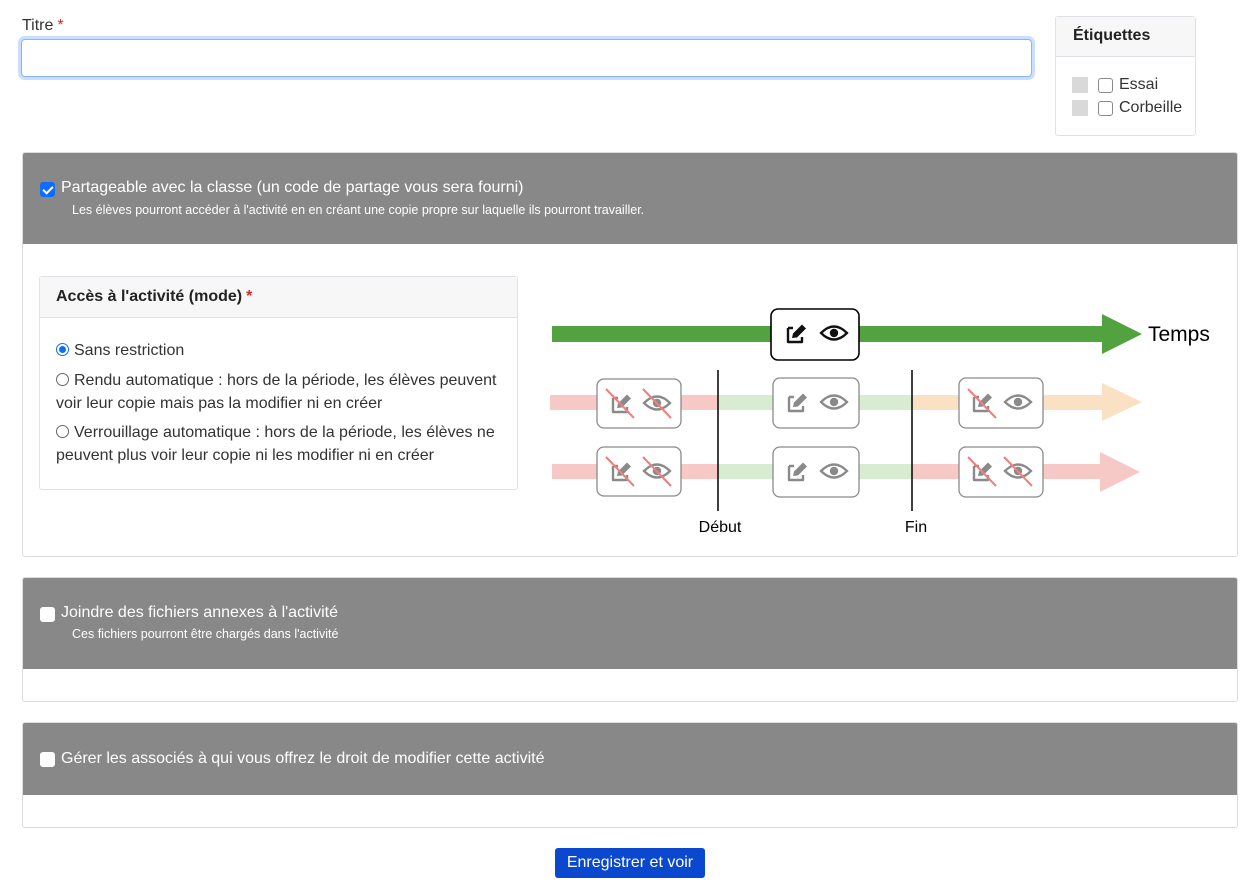  I want to click on tags-heading: Étiquettes, so click(1125, 37).